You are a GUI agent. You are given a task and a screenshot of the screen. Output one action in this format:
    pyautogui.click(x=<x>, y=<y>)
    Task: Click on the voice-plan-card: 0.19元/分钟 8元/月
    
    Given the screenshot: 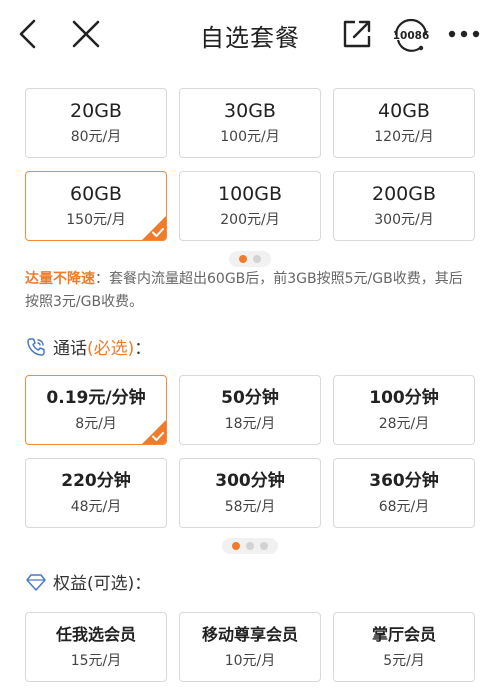 What is the action you would take?
    pyautogui.click(x=96, y=410)
    